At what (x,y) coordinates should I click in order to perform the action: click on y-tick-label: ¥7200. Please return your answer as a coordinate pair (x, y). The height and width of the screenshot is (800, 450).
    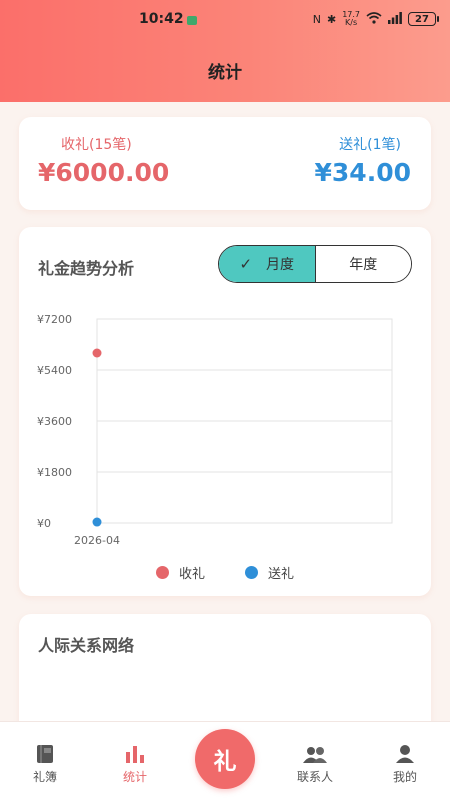
    Looking at the image, I should click on (54, 319).